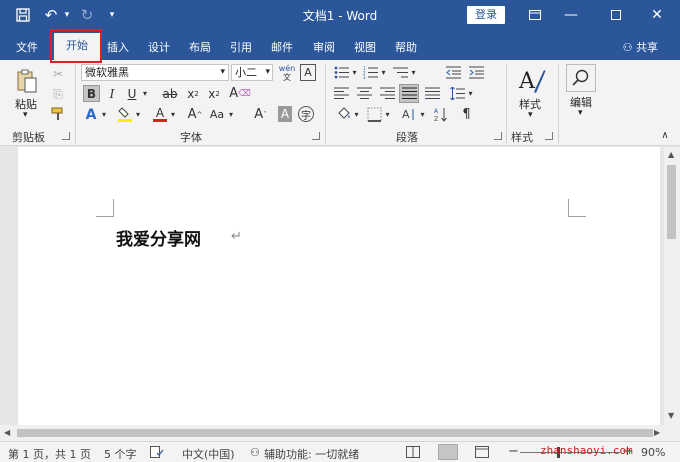  Describe the element at coordinates (157, 453) in the screenshot. I see `proofing-icon` at that location.